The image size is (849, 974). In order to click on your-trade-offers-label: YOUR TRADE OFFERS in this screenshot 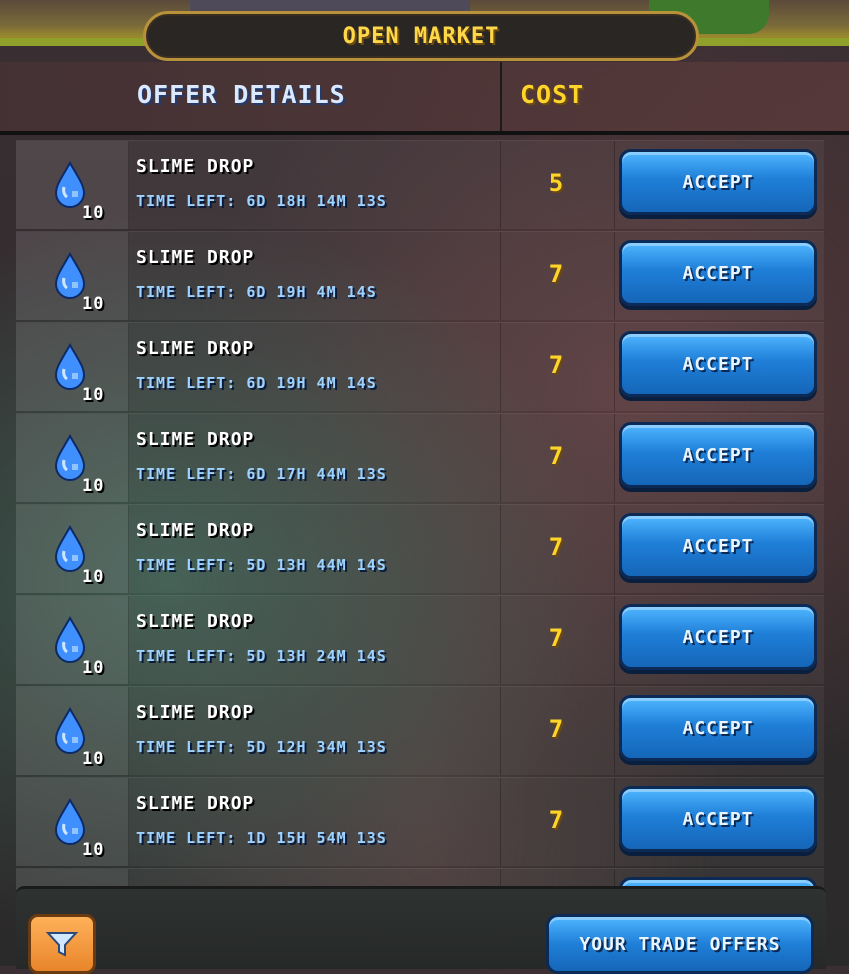, I will do `click(680, 944)`.